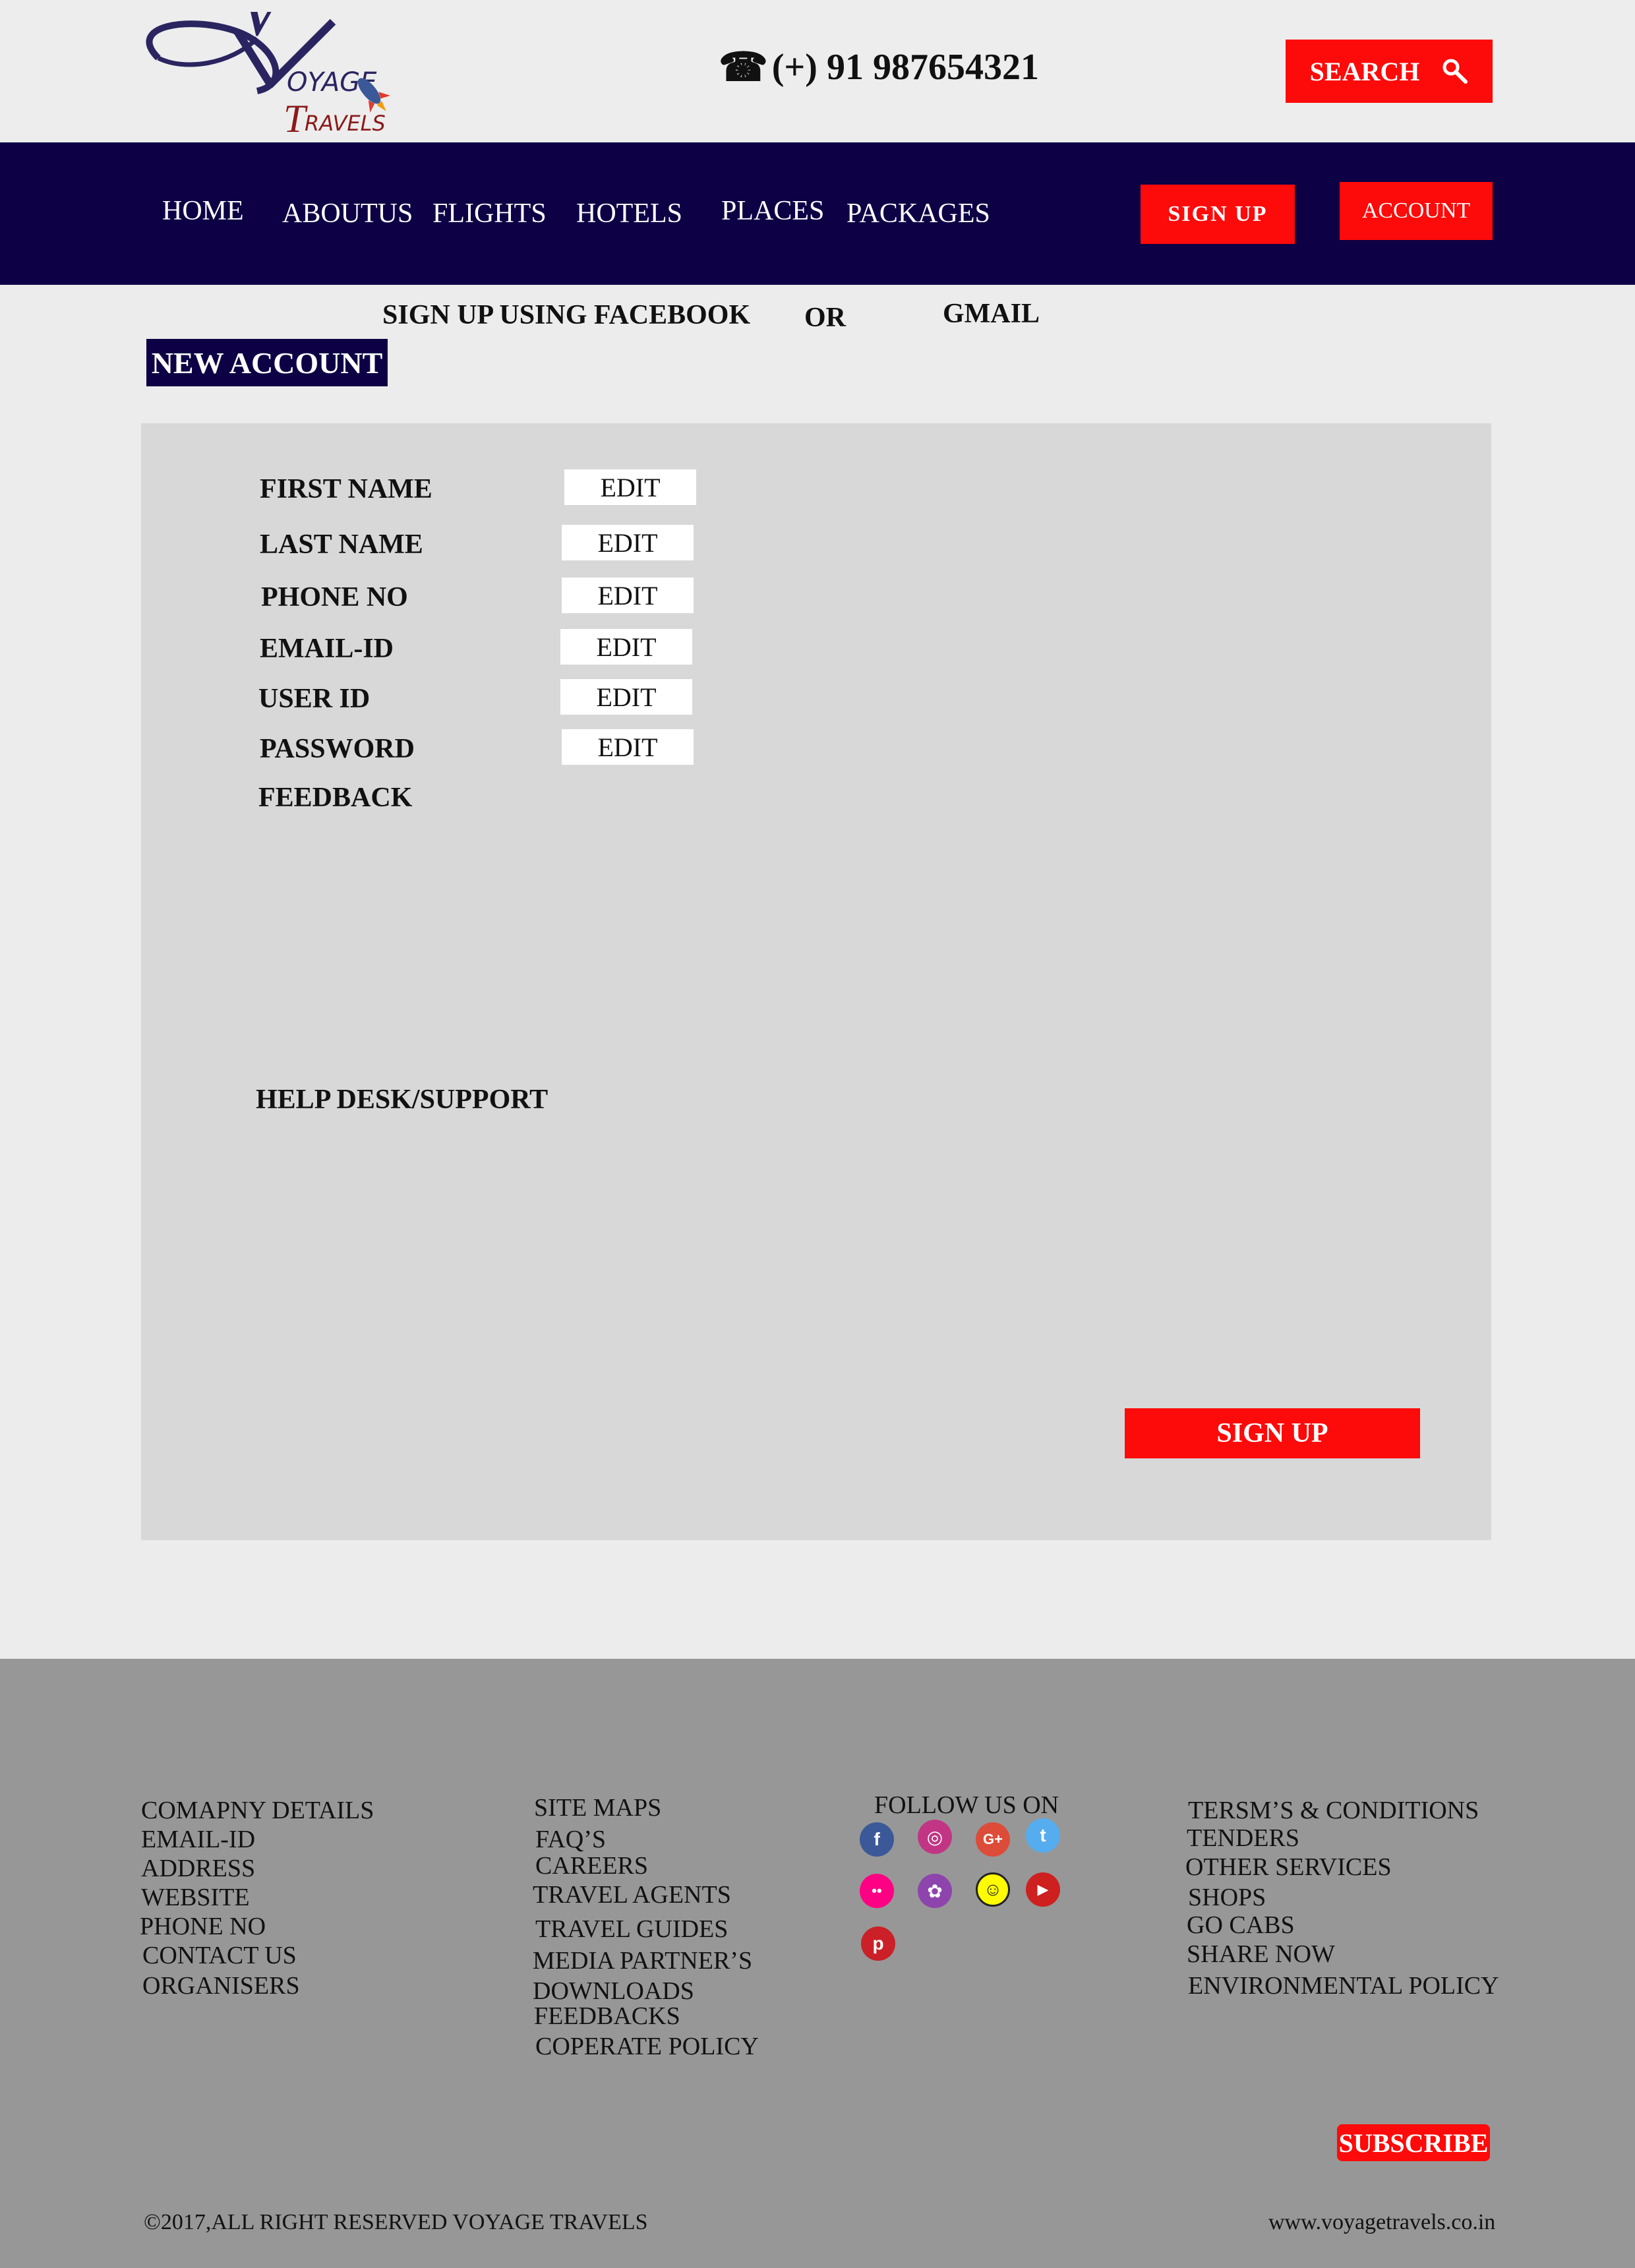  What do you see at coordinates (203, 1926) in the screenshot?
I see `footer-phone-no: PHONE NO` at bounding box center [203, 1926].